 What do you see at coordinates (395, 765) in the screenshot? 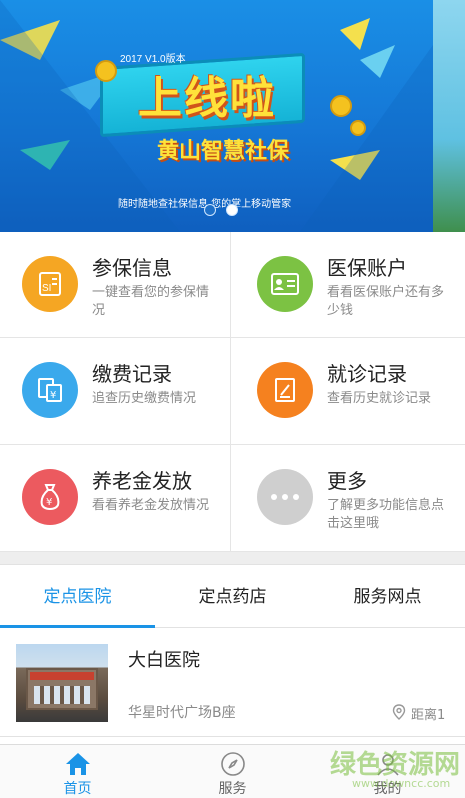
I see `watermark-logo: 绿色资源网` at bounding box center [395, 765].